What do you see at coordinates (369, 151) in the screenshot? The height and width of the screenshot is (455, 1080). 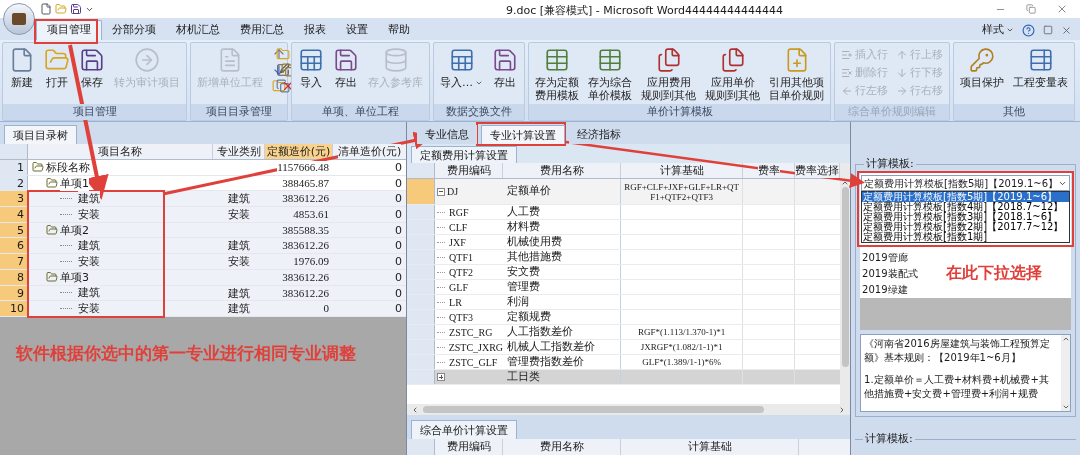 I see `column-header: 清单造价(元)` at bounding box center [369, 151].